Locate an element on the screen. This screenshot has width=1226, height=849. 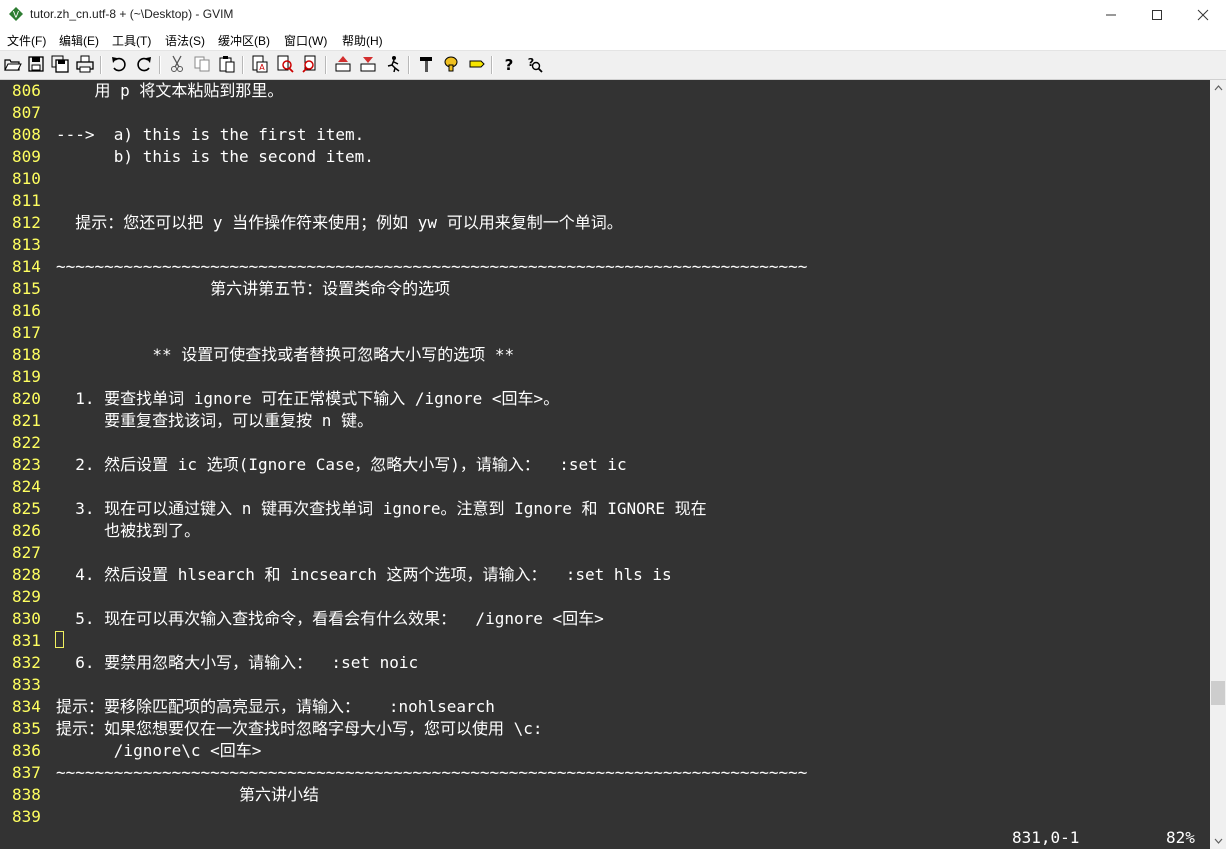
line-number: 809 is located at coordinates (26, 156).